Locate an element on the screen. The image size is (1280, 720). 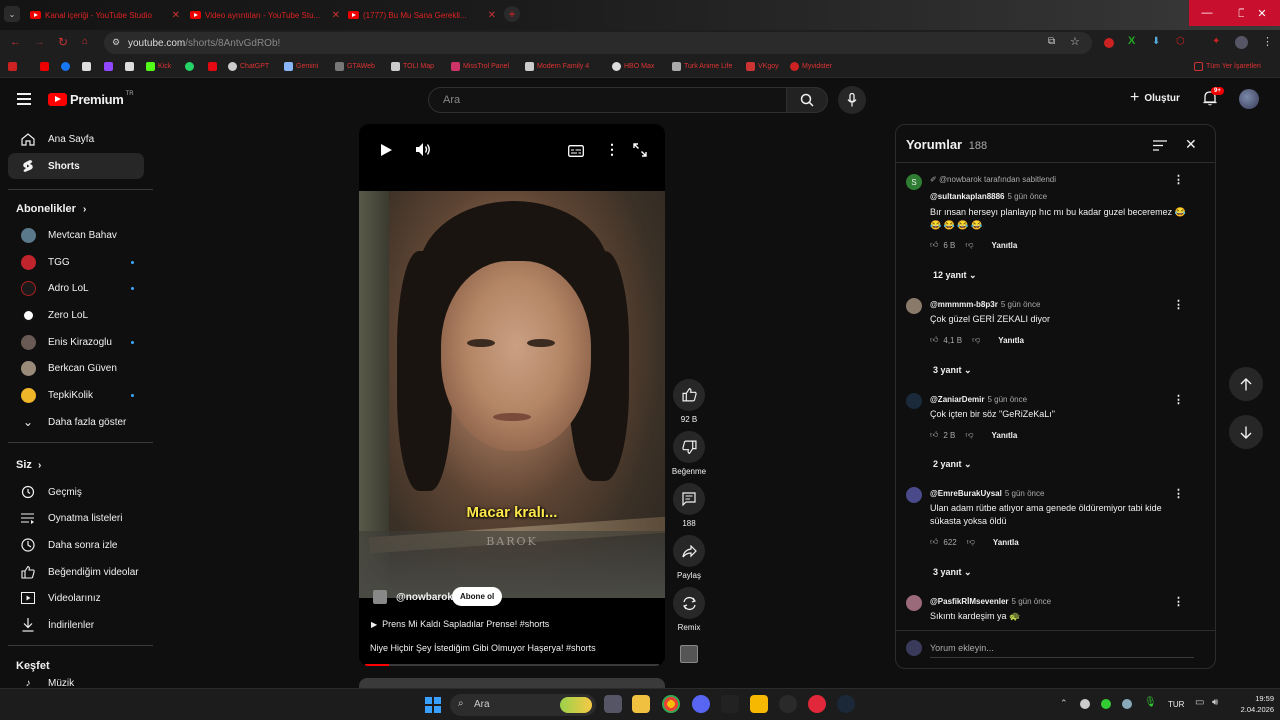
network-icon: ▭ is located at coordinates (1199, 702).